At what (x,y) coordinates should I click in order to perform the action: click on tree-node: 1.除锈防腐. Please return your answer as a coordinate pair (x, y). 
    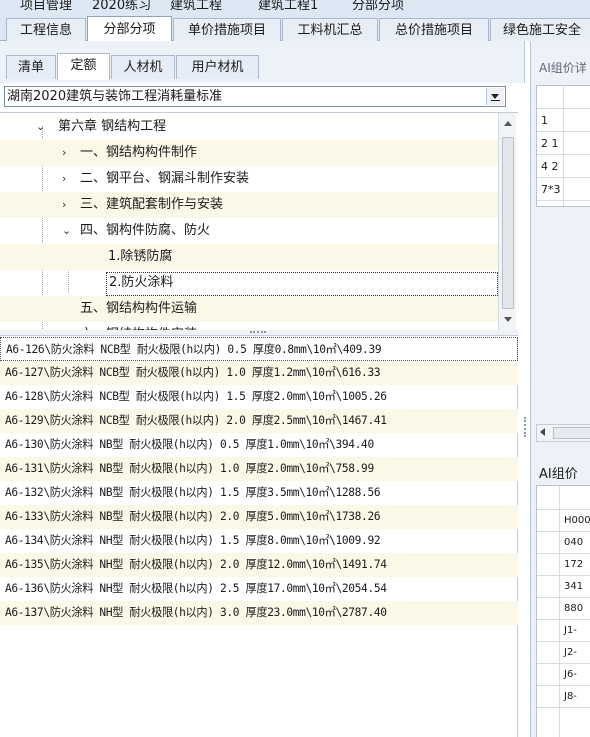
    Looking at the image, I should click on (249, 257).